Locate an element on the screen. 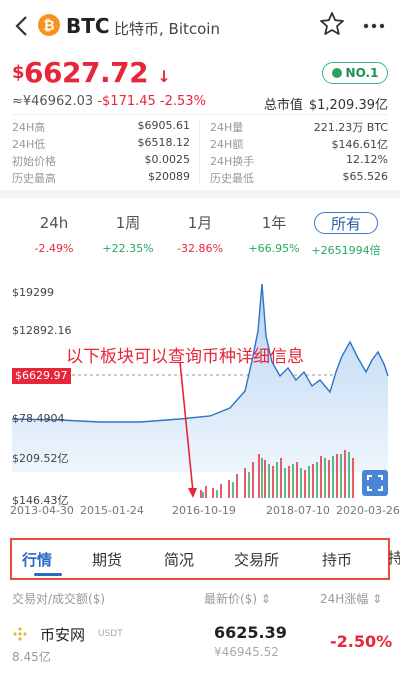  stats-divider is located at coordinates (199, 152).